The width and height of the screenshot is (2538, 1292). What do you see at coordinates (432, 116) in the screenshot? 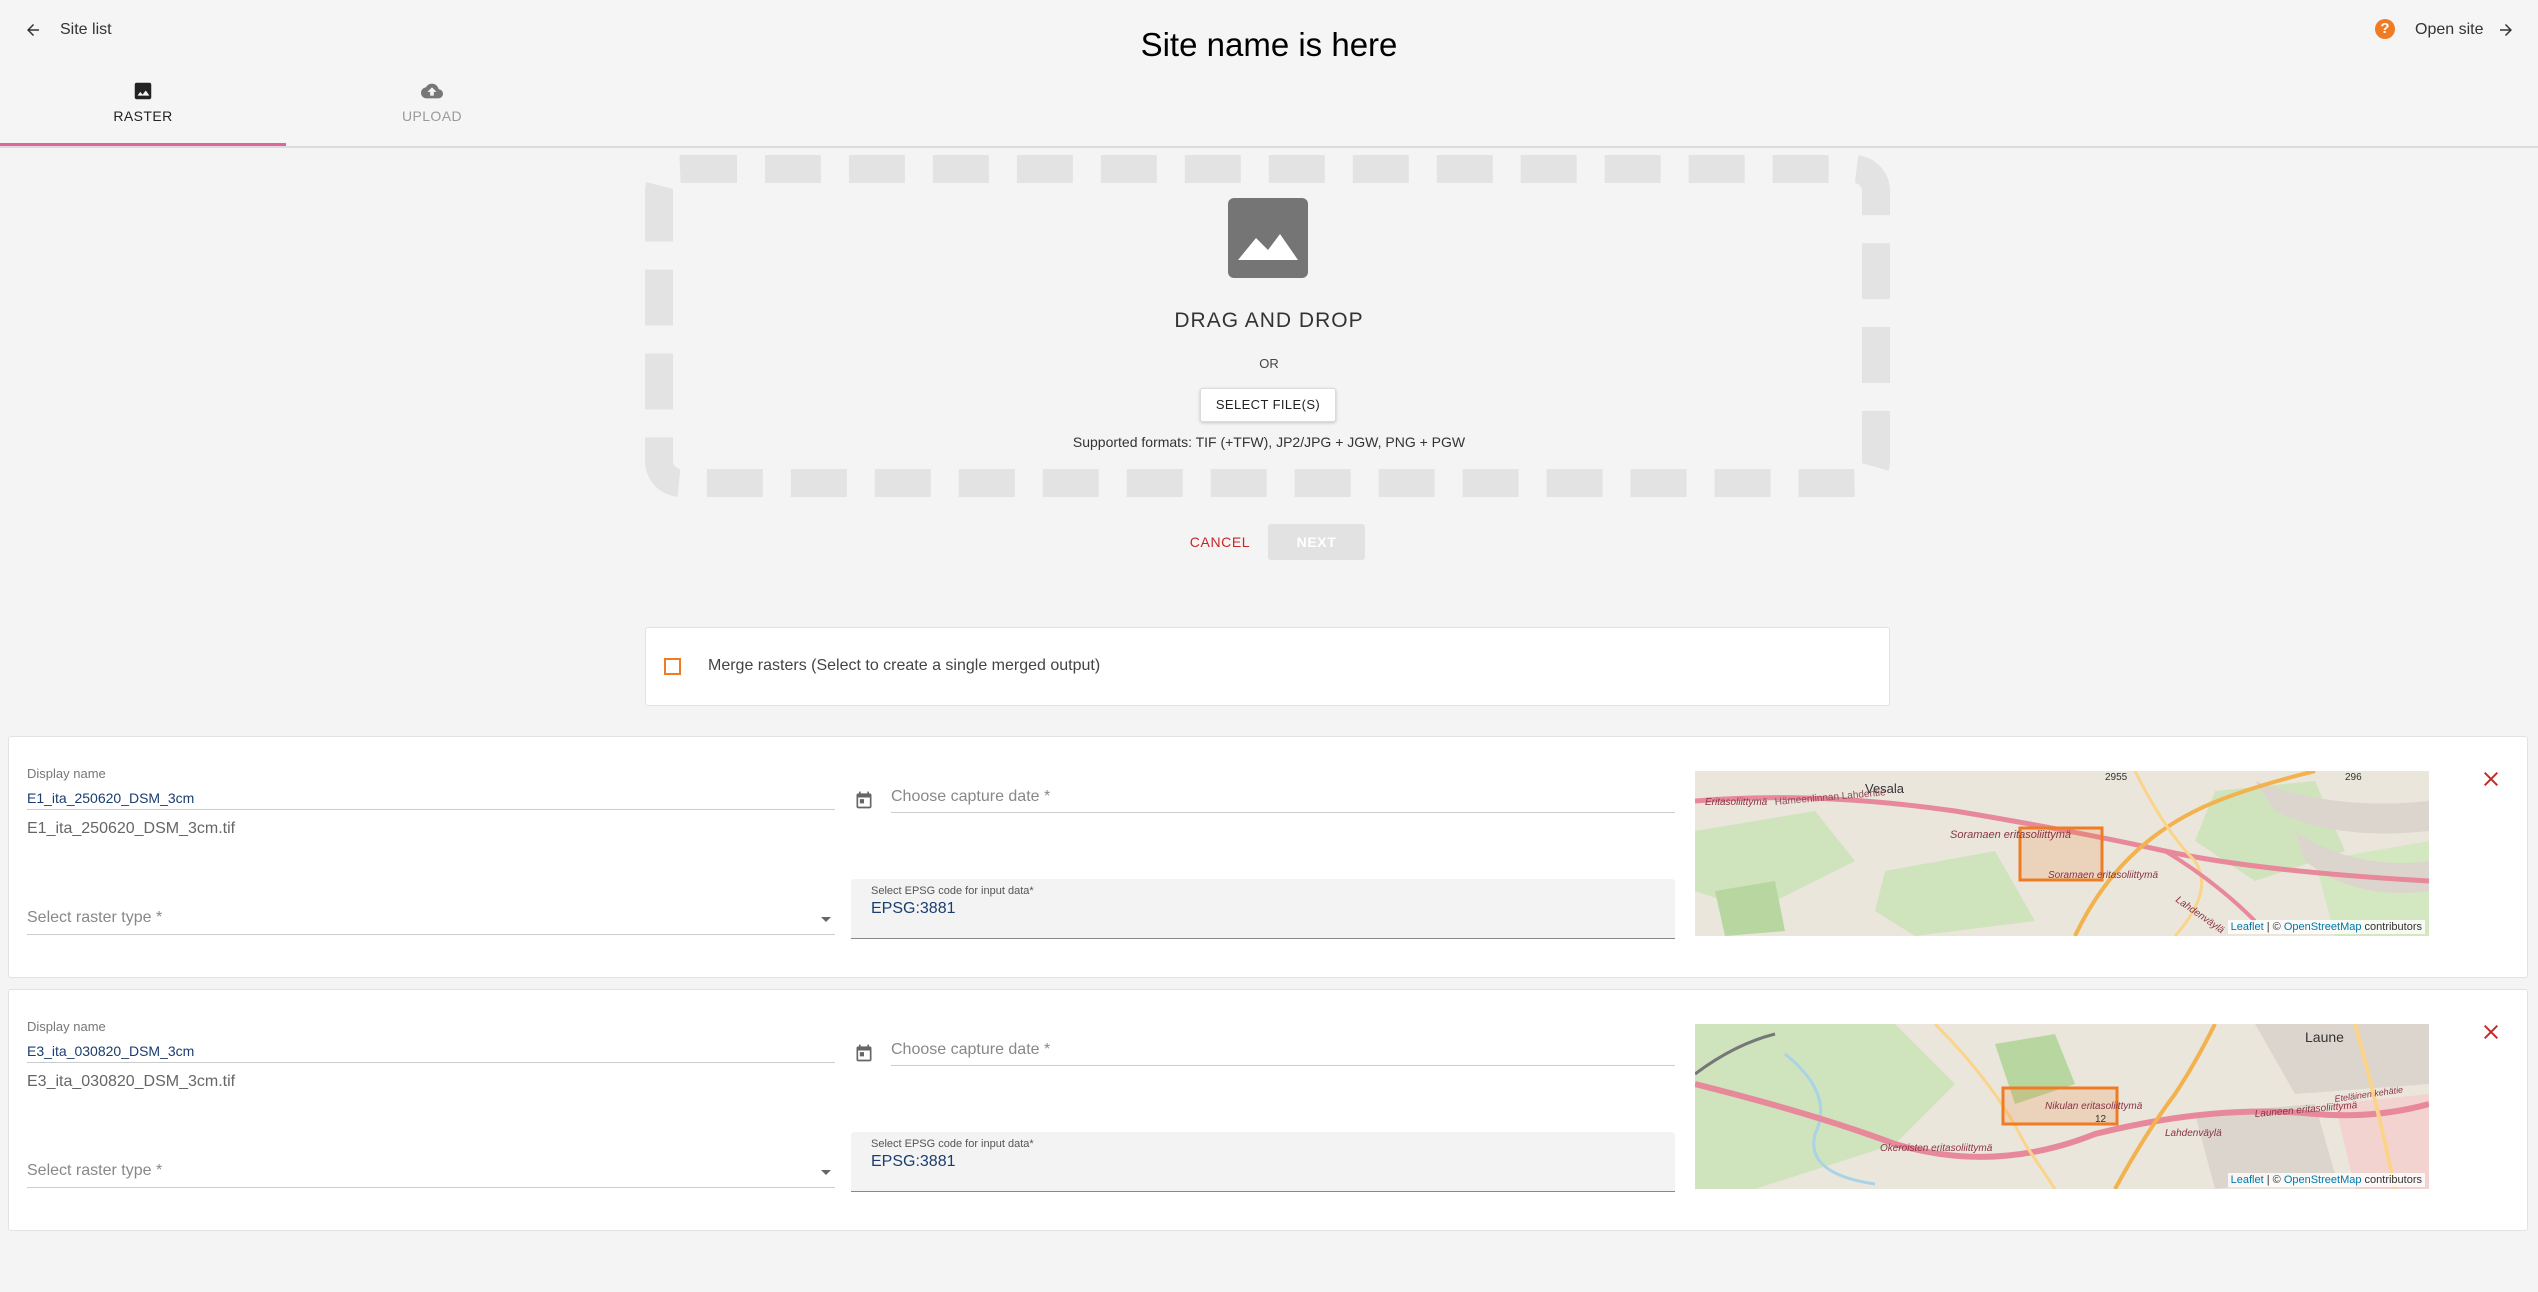
I see `tab-upload-label: UPLOAD` at bounding box center [432, 116].